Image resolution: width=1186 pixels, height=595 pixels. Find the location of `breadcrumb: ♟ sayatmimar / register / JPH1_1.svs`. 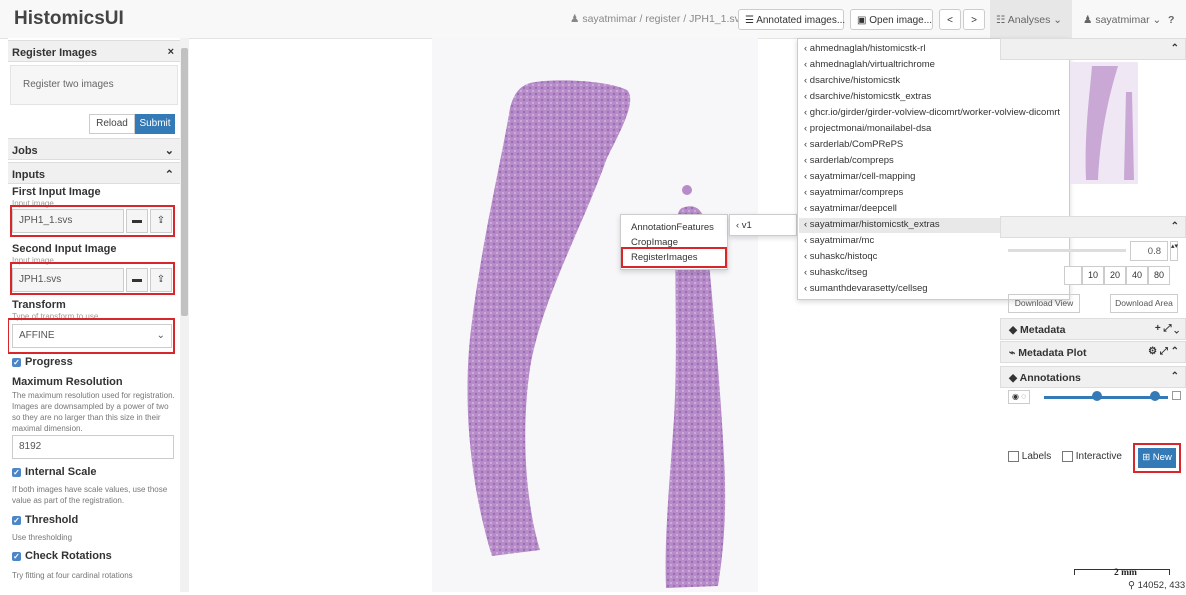

breadcrumb: ♟ sayatmimar / register / JPH1_1.svs is located at coordinates (657, 19).